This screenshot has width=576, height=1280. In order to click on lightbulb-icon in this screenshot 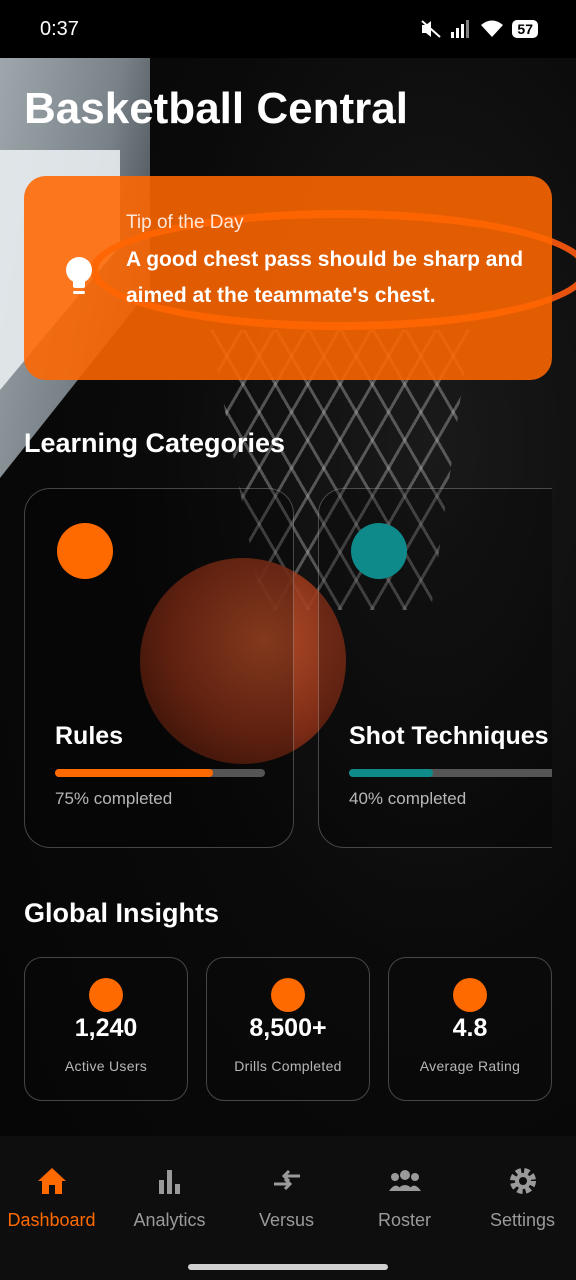, I will do `click(79, 275)`.